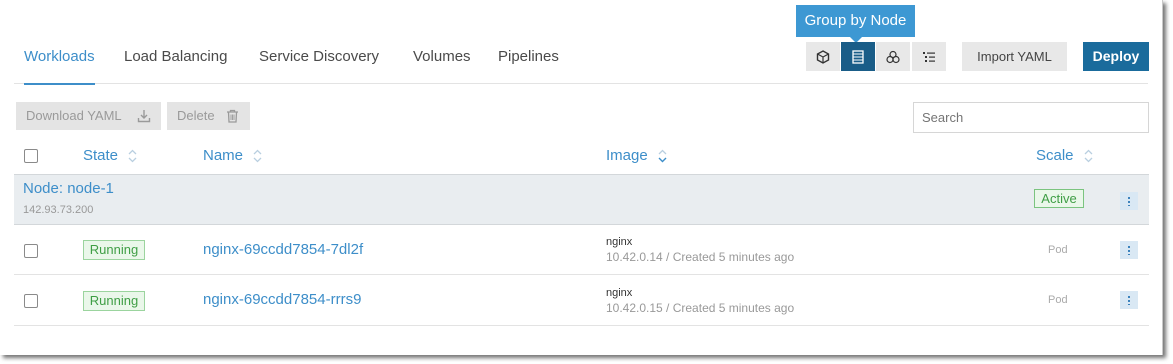  I want to click on download-yaml-button: Download YAML, so click(88, 116).